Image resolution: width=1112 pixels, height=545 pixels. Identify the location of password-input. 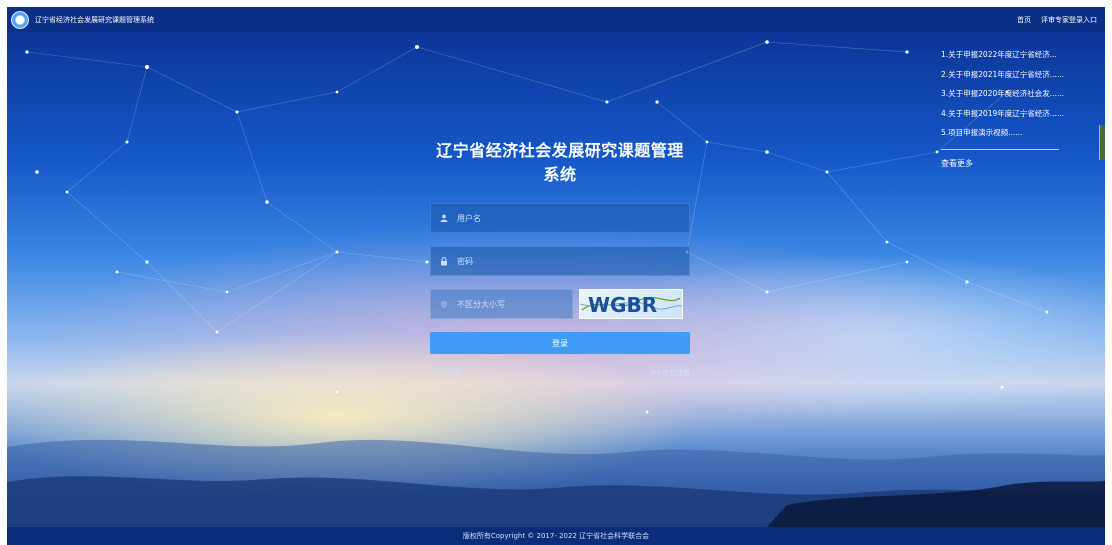
(557, 261).